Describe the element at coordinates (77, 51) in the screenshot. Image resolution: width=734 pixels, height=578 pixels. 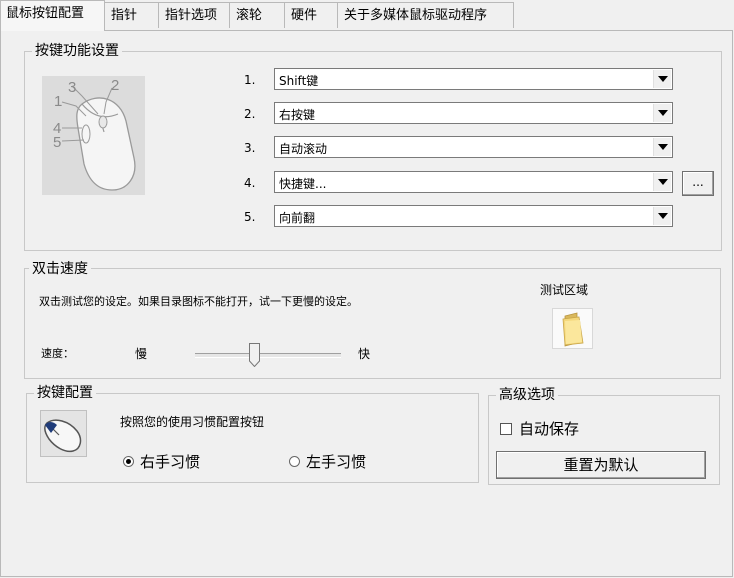
I see `button-functions-title: 按键功能设置` at that location.